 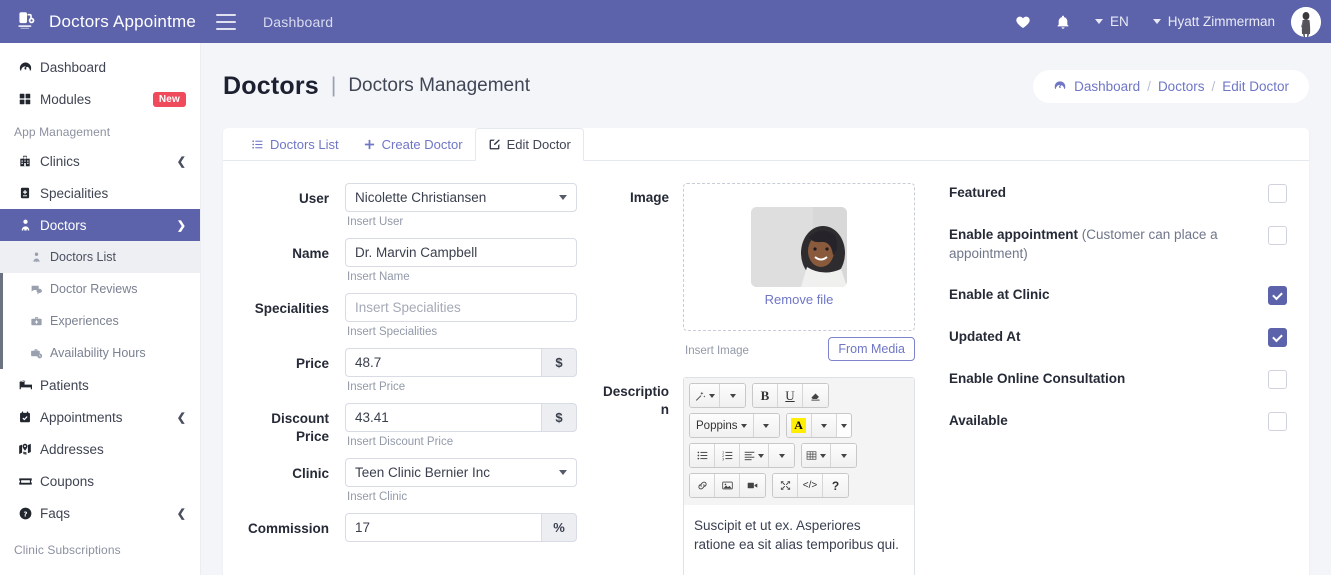 I want to click on breadcrumb-item-edit-doctor: Edit Doctor, so click(x=1255, y=86).